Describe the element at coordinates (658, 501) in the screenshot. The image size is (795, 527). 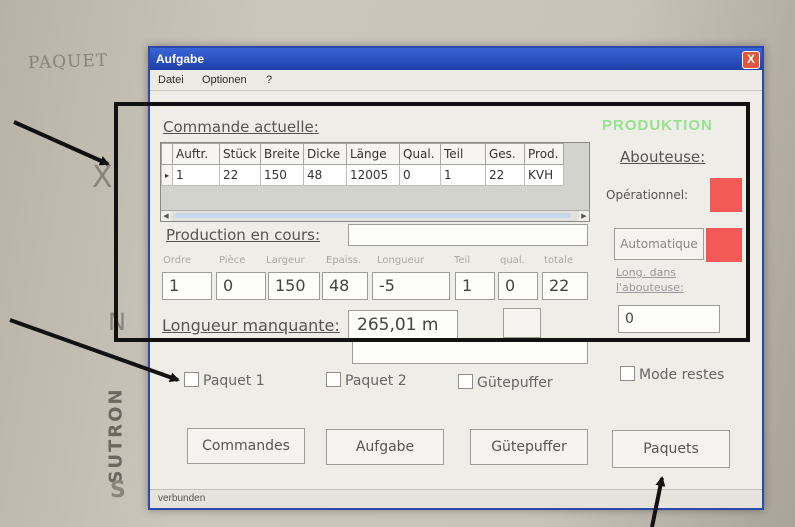
I see `arrow-to-paquets` at that location.